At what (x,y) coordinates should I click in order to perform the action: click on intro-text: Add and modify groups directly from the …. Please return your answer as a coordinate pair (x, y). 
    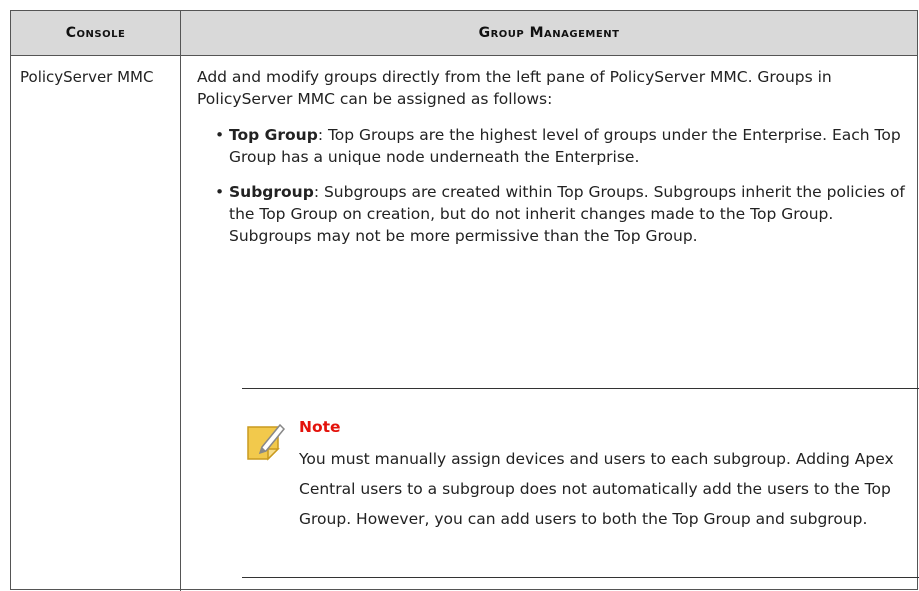
    Looking at the image, I should click on (514, 88).